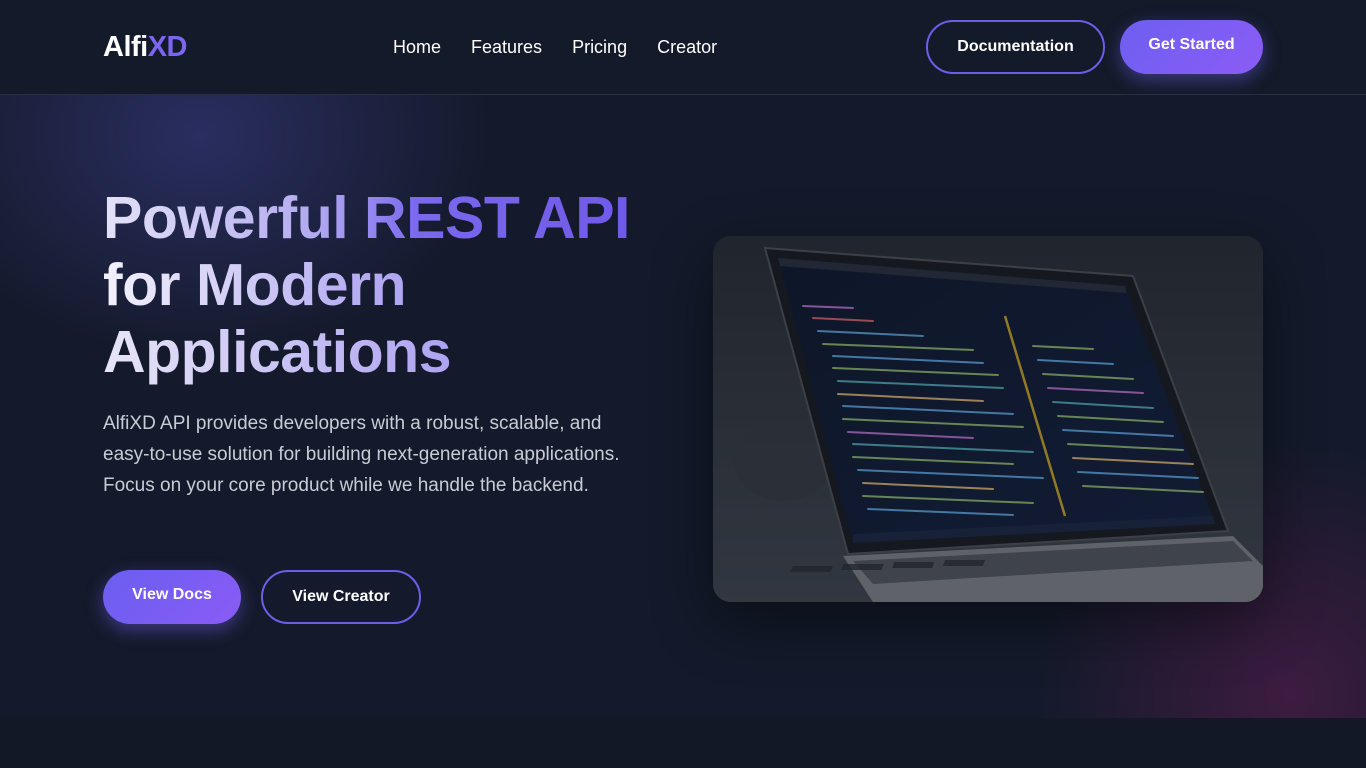  What do you see at coordinates (417, 47) in the screenshot?
I see `nav-link-home: Home` at bounding box center [417, 47].